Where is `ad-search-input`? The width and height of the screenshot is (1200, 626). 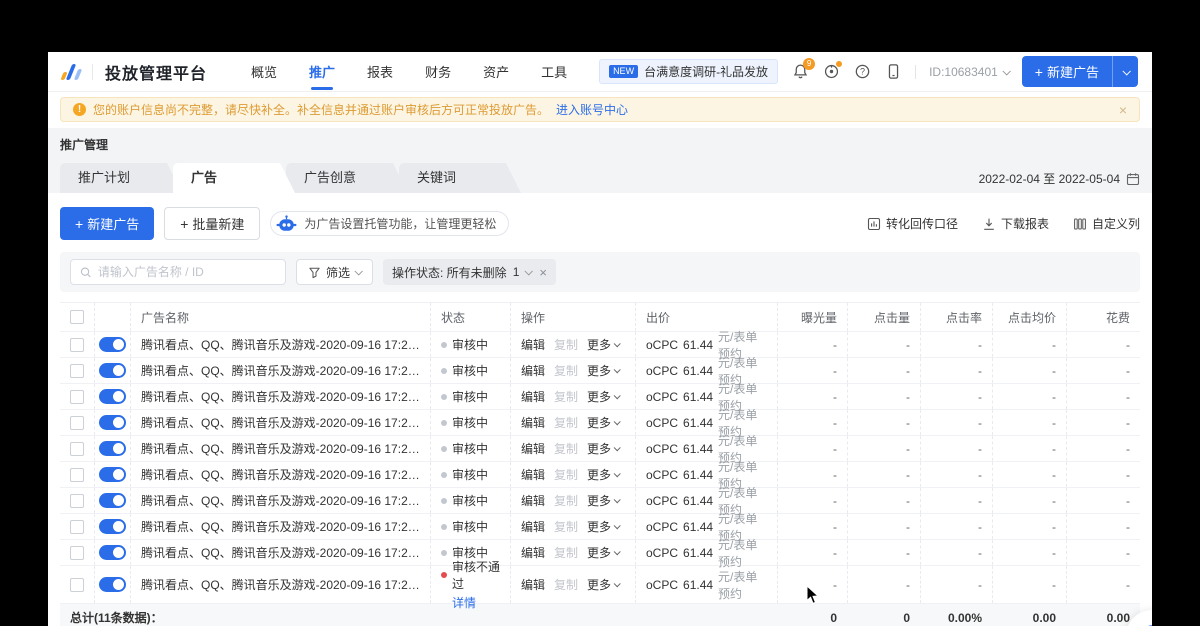 ad-search-input is located at coordinates (186, 272).